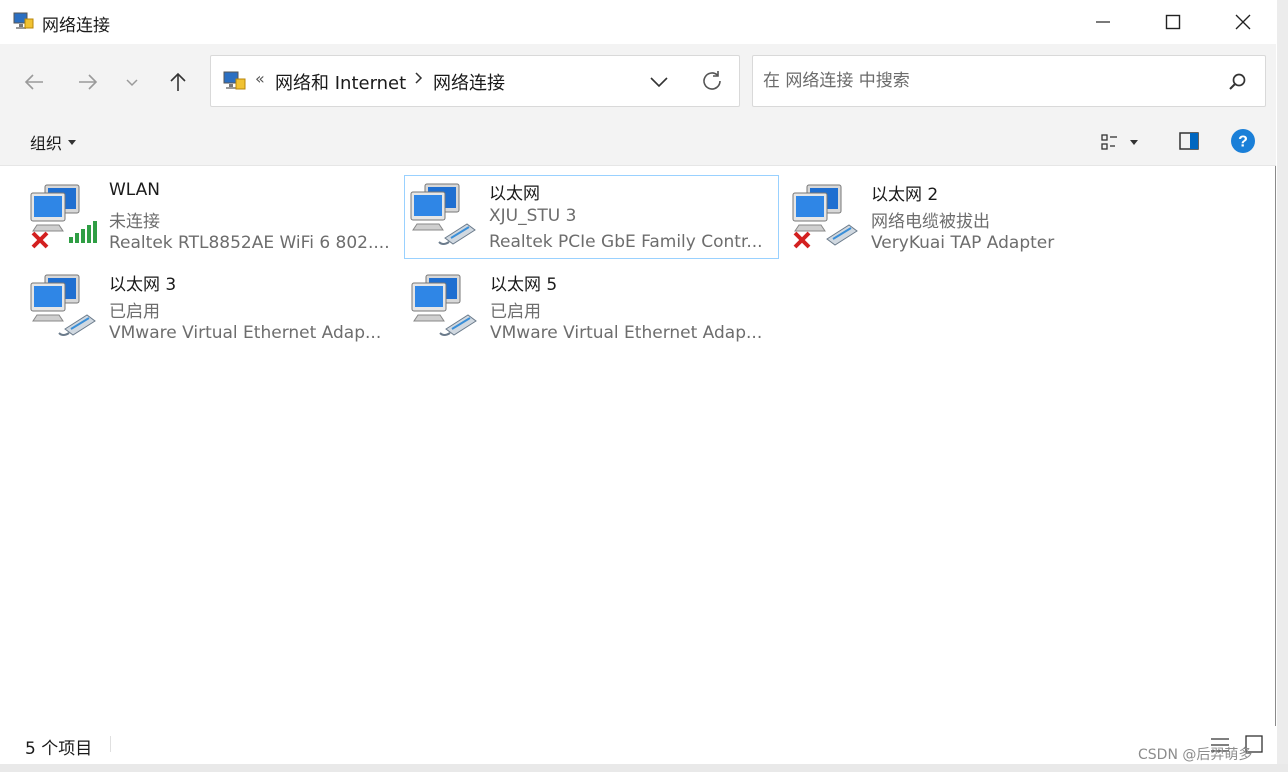 Image resolution: width=1288 pixels, height=772 pixels. Describe the element at coordinates (533, 216) in the screenshot. I see `connection-status: XJU_STU 3` at that location.